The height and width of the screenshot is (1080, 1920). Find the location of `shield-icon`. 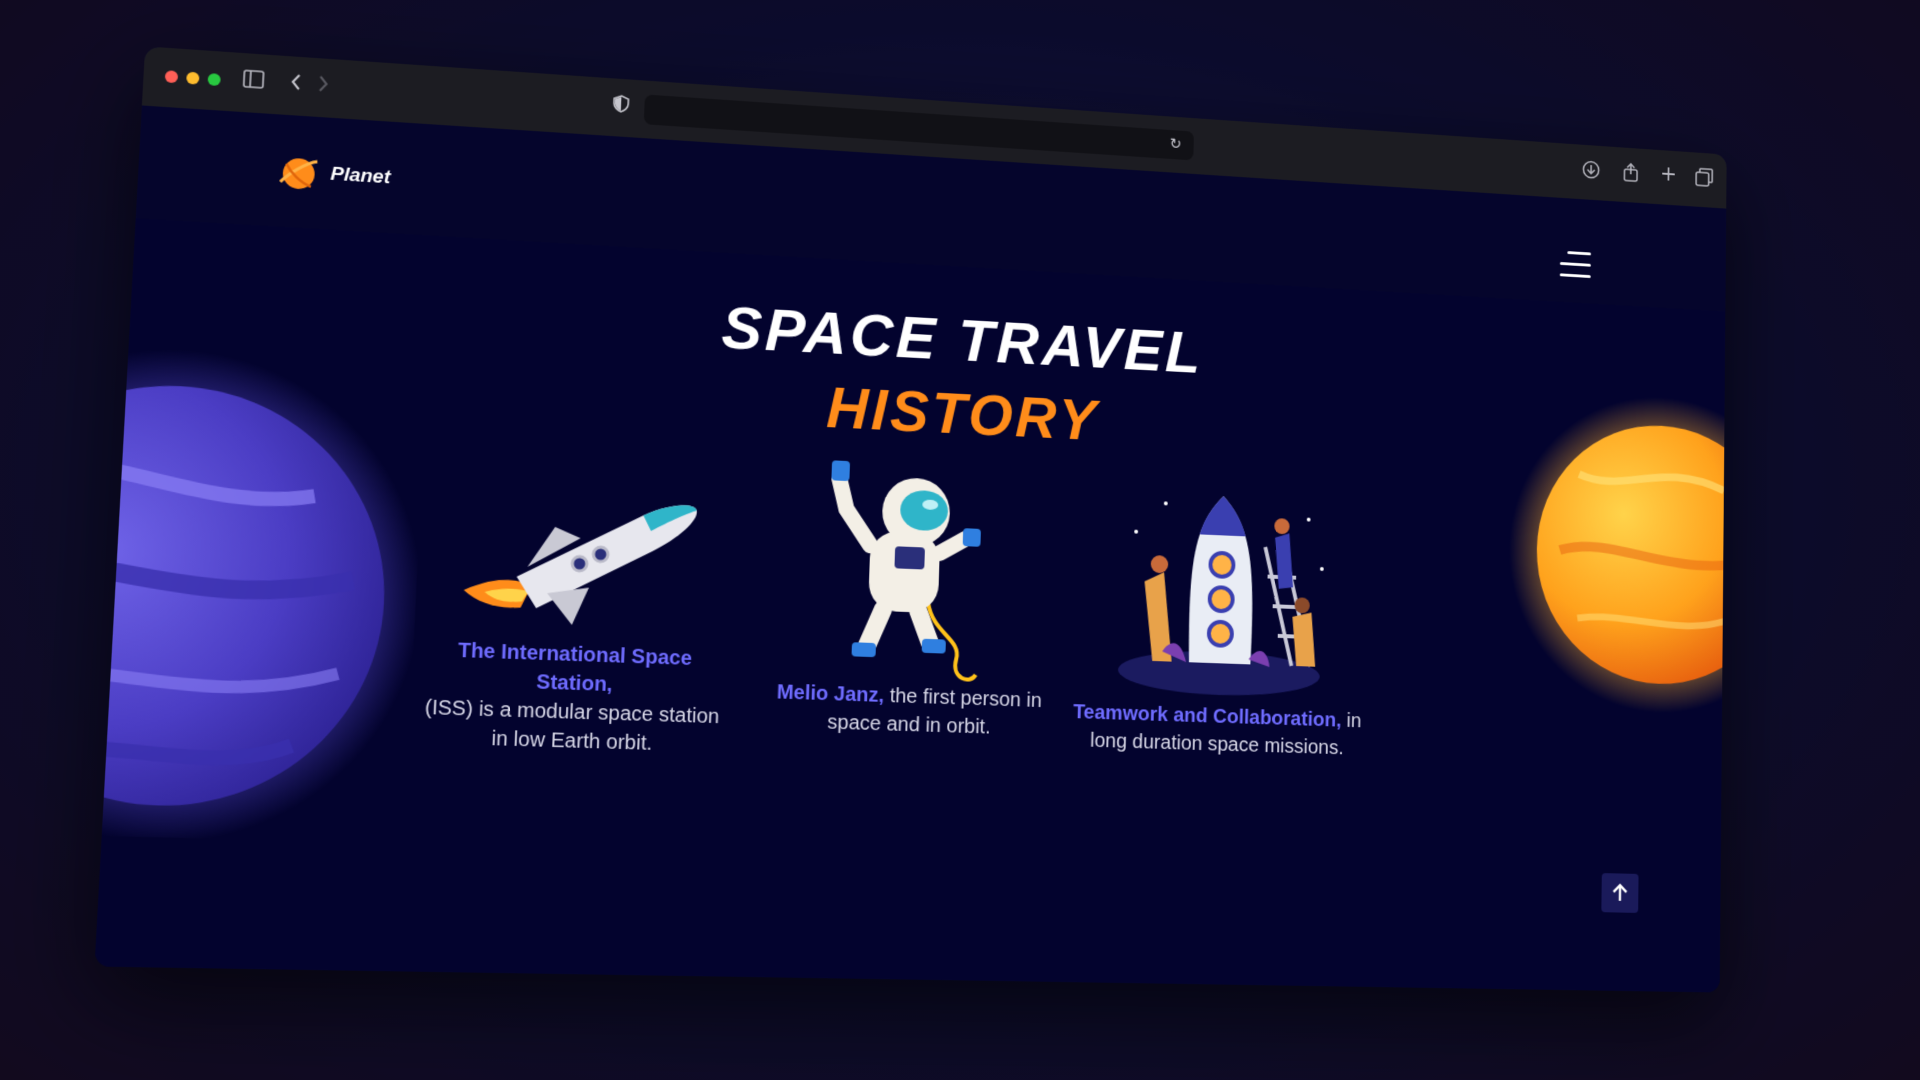

shield-icon is located at coordinates (620, 105).